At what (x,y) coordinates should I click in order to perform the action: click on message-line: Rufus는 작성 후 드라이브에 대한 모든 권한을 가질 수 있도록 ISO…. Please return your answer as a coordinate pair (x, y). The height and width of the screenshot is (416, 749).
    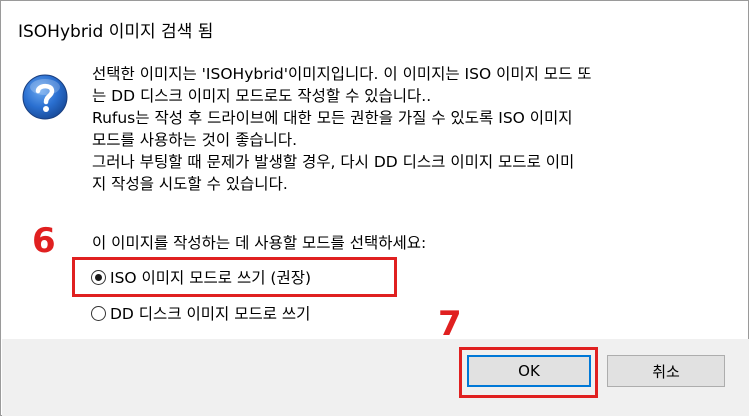
    Looking at the image, I should click on (332, 118).